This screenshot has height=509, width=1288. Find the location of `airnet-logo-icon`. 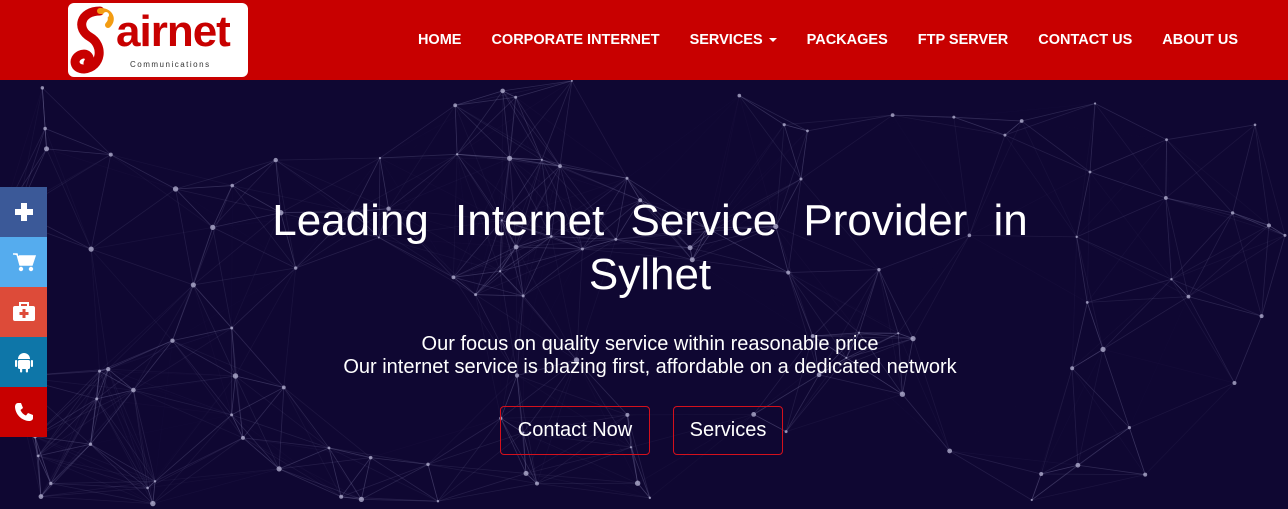

airnet-logo-icon is located at coordinates (92, 40).